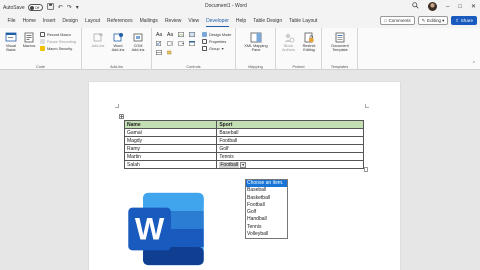 This screenshot has width=480, height=270. Describe the element at coordinates (170, 132) in the screenshot. I see `cell-name: Gamal` at that location.